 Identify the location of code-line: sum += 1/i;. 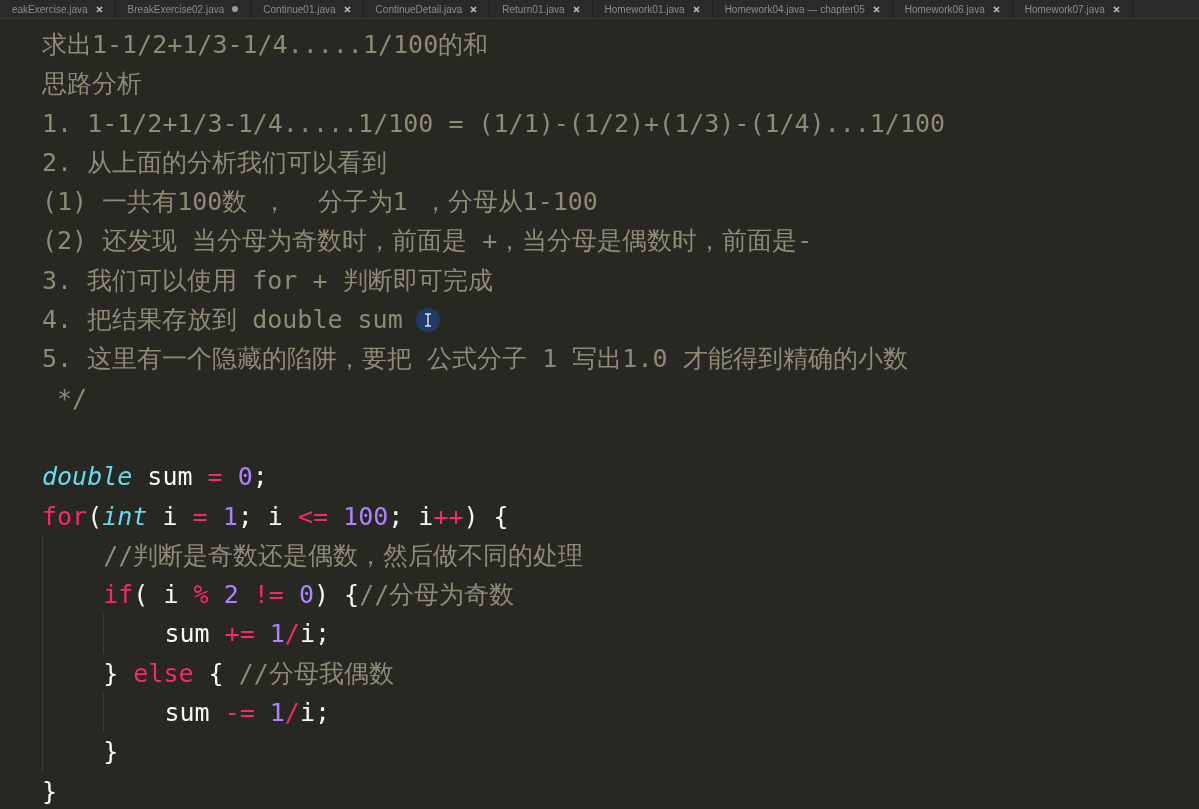
(247, 634).